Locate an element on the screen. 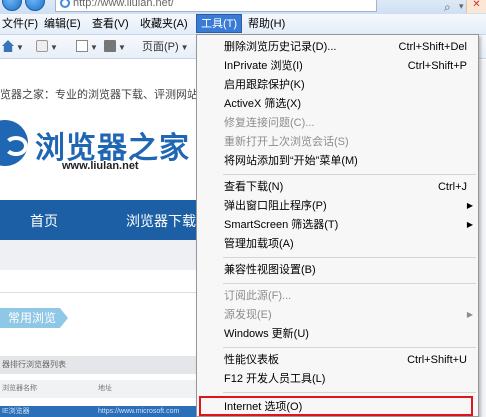  home-button: ▼ is located at coordinates (13, 47).